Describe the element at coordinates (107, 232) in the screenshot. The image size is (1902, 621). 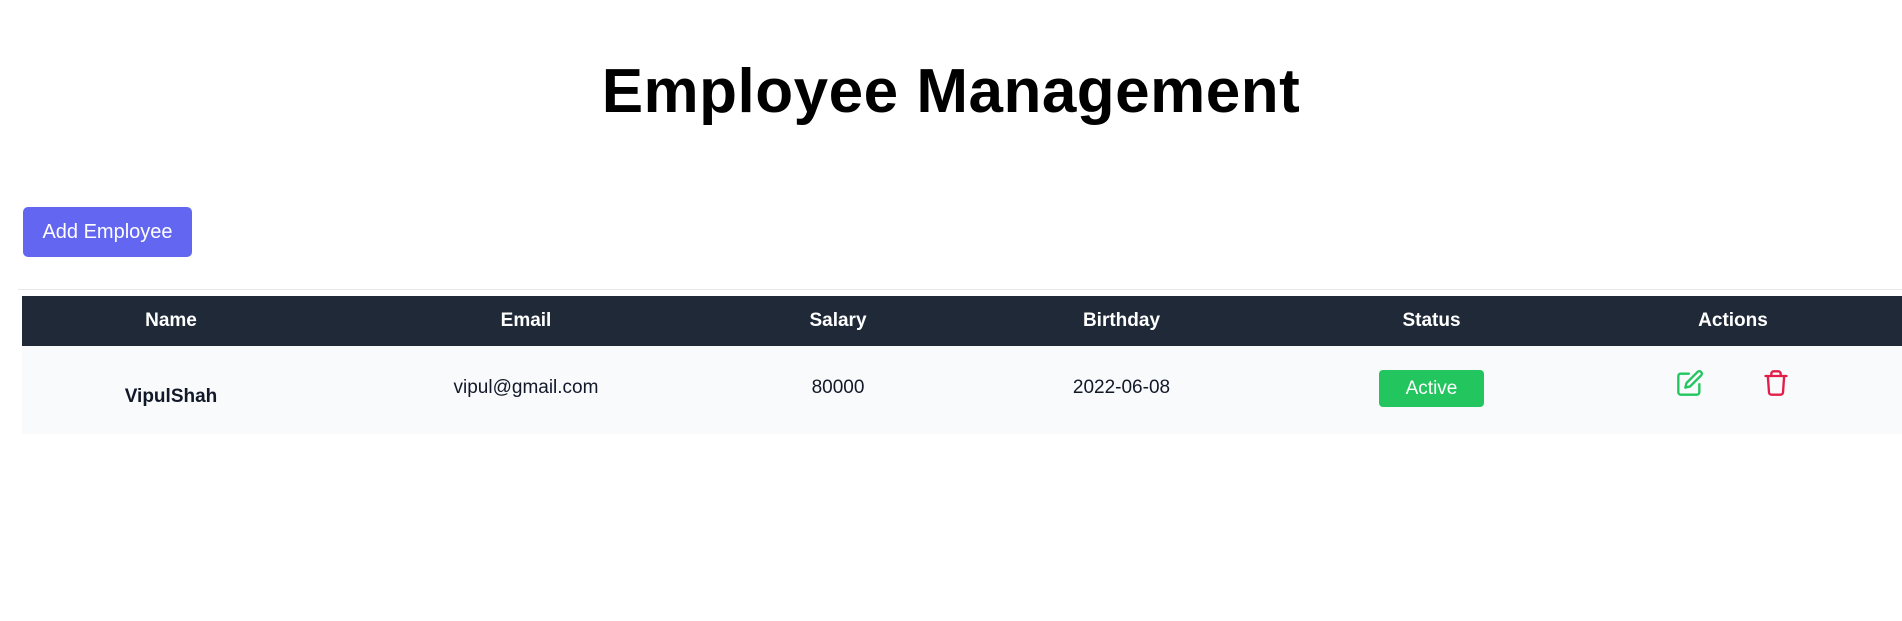
I see `add-employee-button: Add Employee` at that location.